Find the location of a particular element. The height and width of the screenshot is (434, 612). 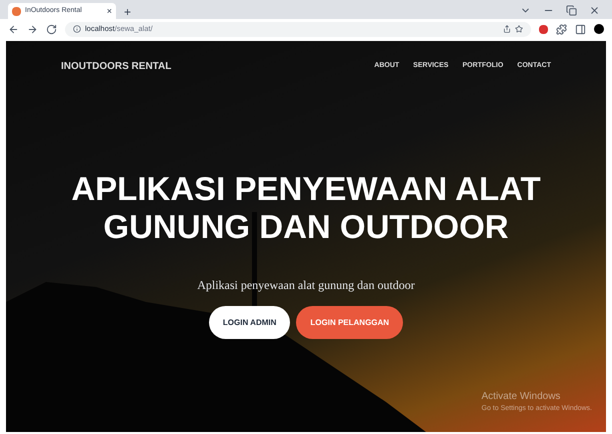

extension-icon is located at coordinates (543, 29).